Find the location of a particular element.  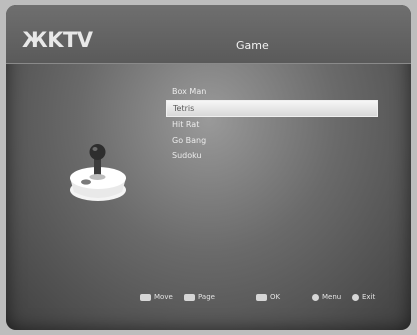

hint-page-label: Page is located at coordinates (206, 297).